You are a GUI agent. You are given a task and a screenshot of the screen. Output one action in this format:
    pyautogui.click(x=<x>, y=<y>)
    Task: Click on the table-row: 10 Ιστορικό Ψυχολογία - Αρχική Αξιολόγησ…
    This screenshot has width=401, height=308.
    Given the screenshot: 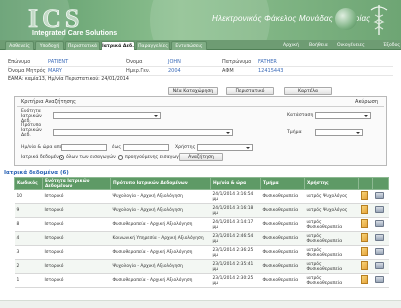 What is the action you would take?
    pyautogui.click(x=201, y=196)
    